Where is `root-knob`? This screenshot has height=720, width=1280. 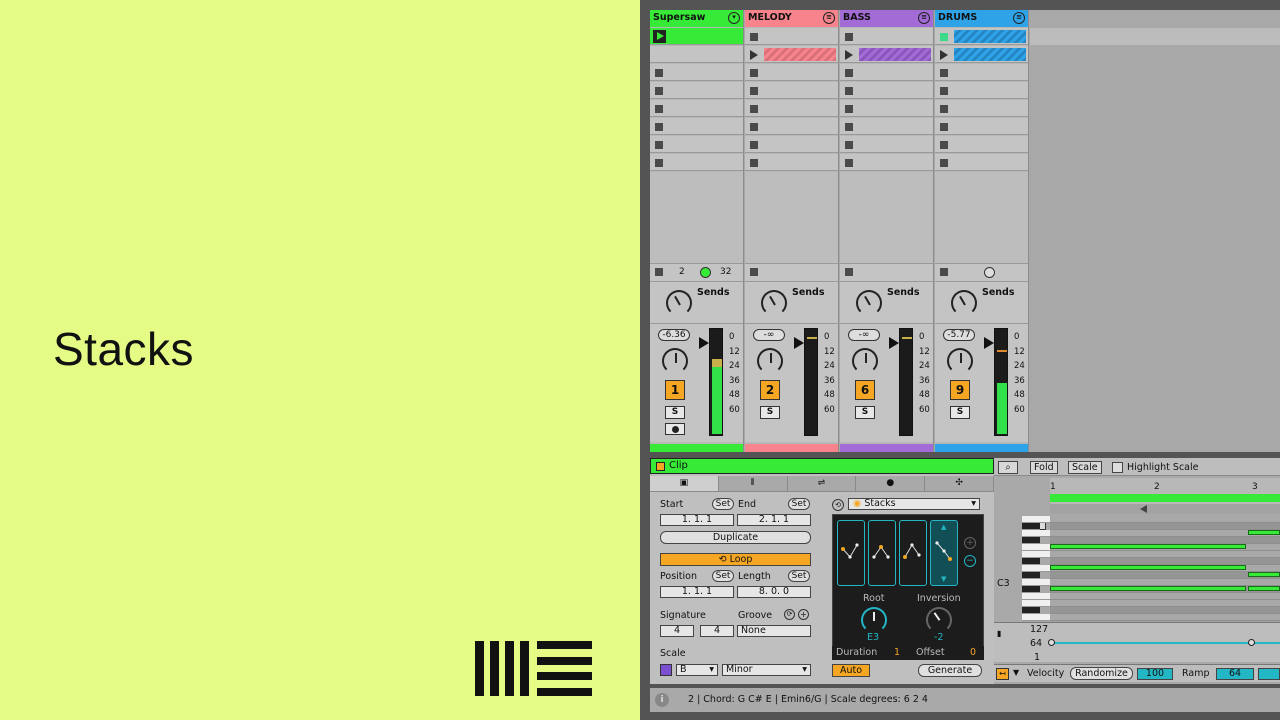
root-knob is located at coordinates (874, 620).